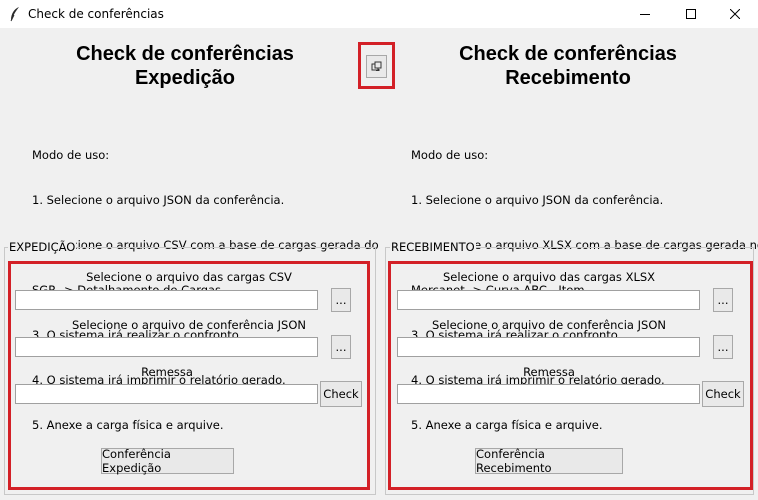  I want to click on window-title: Check de conferências, so click(96, 14).